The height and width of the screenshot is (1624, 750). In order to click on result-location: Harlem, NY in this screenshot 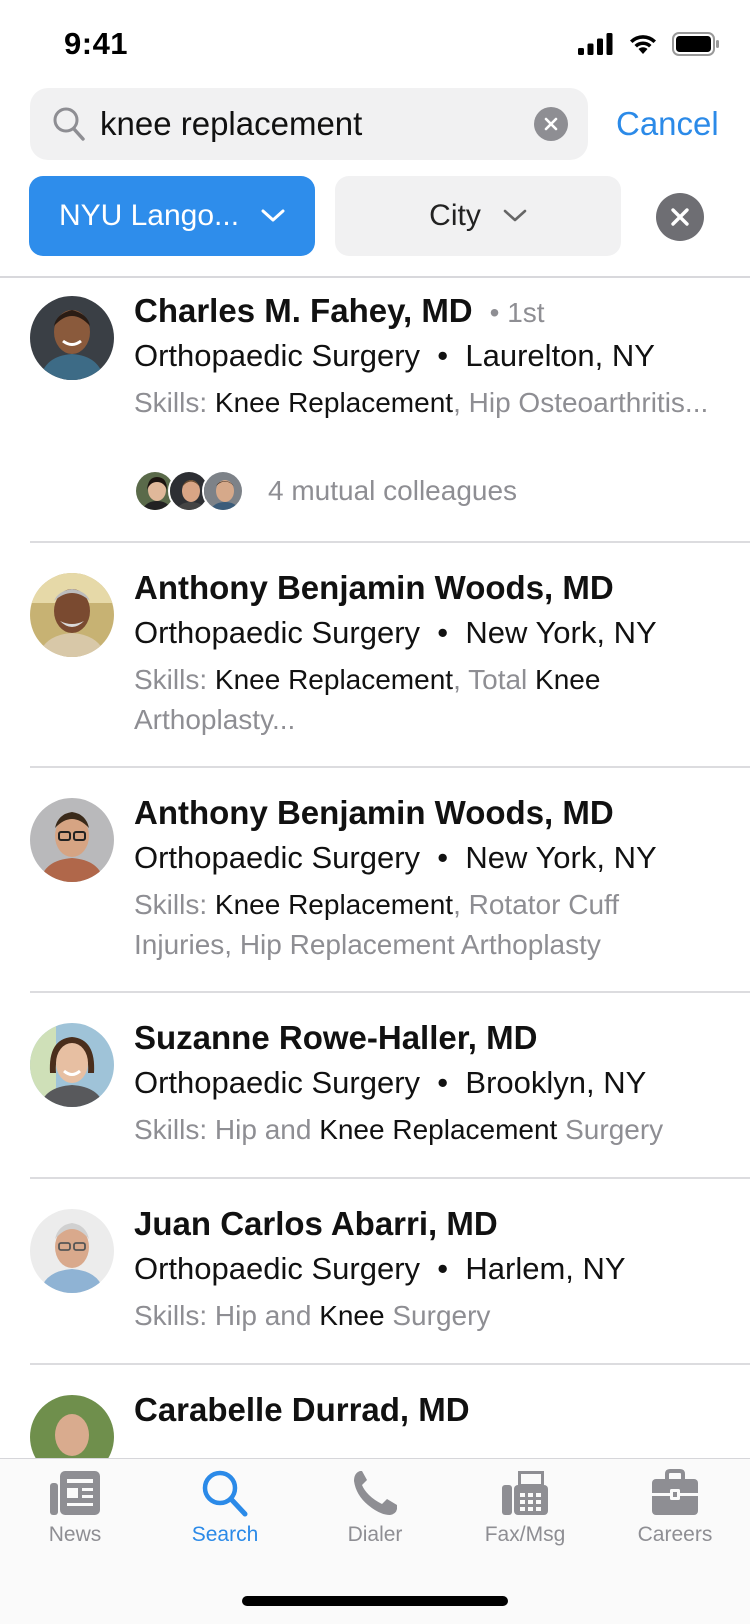, I will do `click(545, 1268)`.